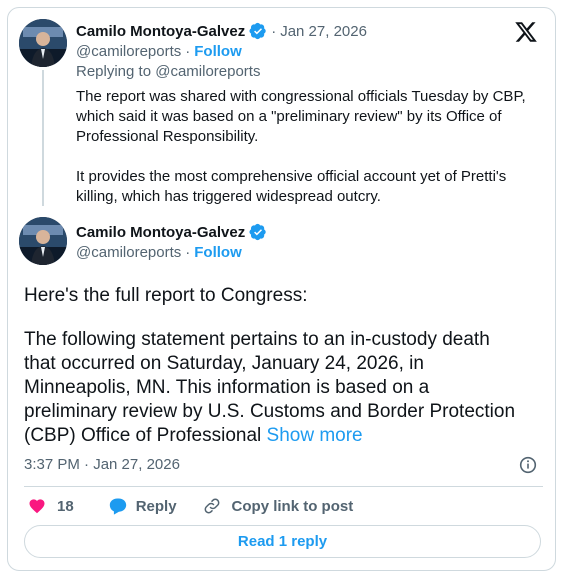 The image size is (567, 580). I want to click on main-post-intro: Here's the full report to Congress:, so click(166, 295).